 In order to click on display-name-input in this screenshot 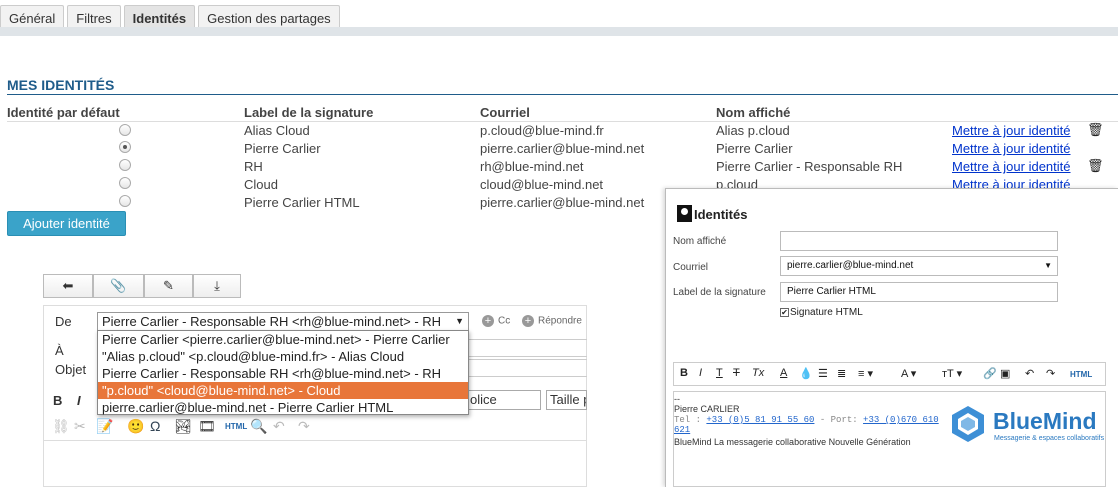, I will do `click(919, 241)`.